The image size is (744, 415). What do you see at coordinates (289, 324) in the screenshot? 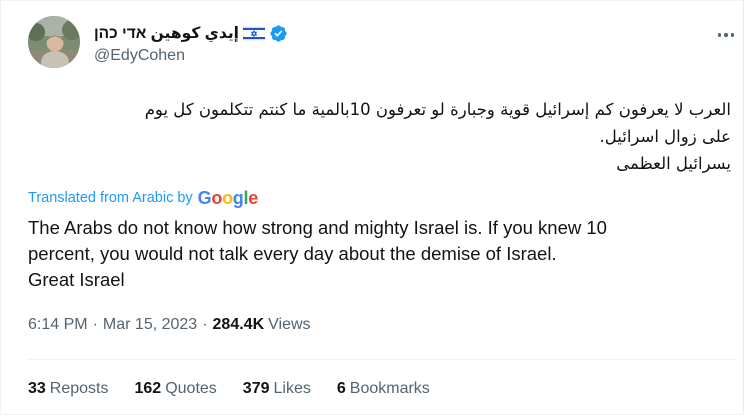
I see `views-label: Views` at bounding box center [289, 324].